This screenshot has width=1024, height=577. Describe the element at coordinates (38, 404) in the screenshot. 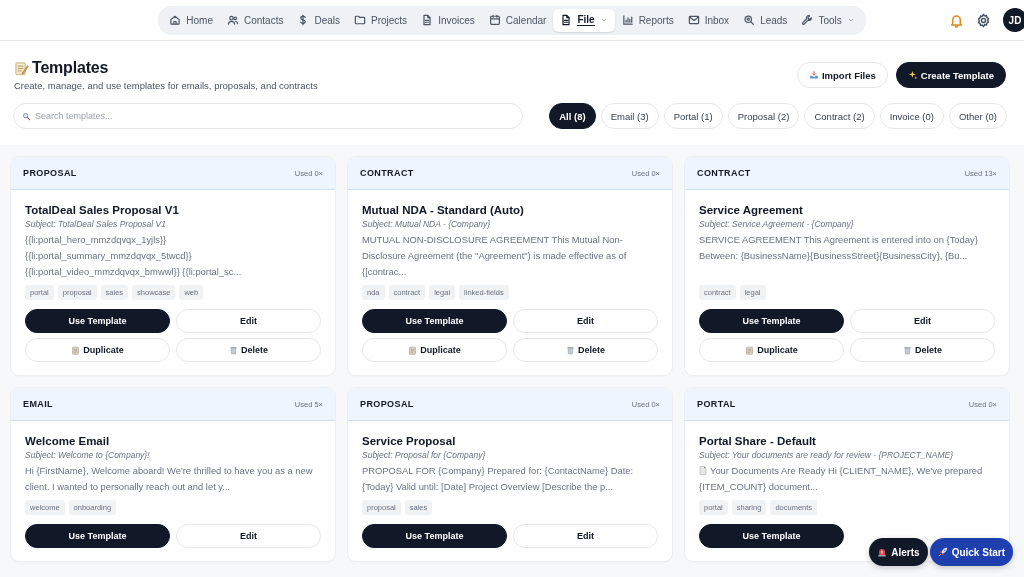

I see `category-label: EMAIL` at that location.